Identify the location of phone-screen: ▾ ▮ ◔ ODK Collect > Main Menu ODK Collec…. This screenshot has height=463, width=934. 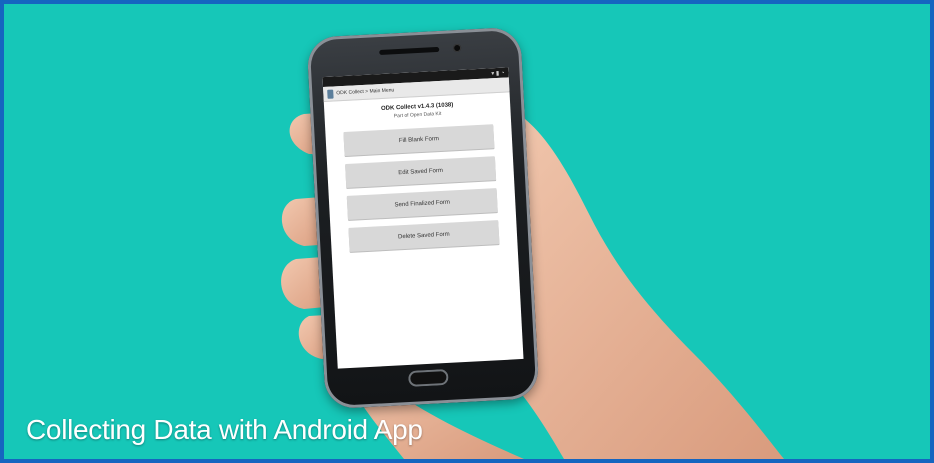
(423, 218).